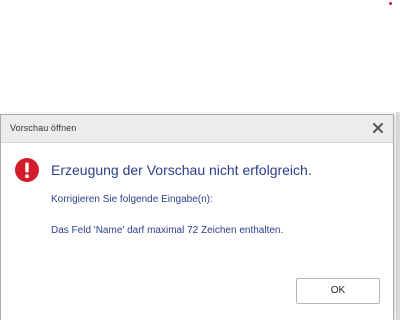 Image resolution: width=400 pixels, height=320 pixels. Describe the element at coordinates (398, 216) in the screenshot. I see `background-panel-edge` at that location.